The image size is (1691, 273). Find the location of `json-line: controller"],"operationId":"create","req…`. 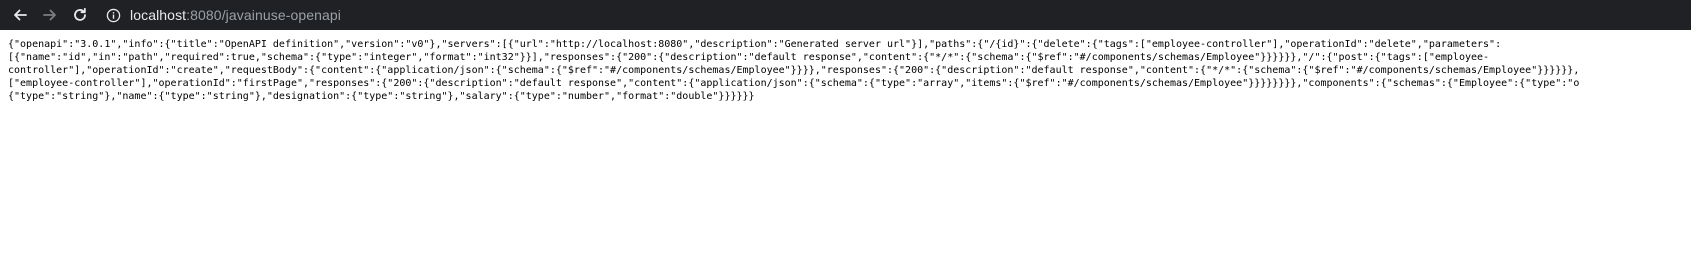

json-line: controller"],"operationId":"create","req… is located at coordinates (794, 70).